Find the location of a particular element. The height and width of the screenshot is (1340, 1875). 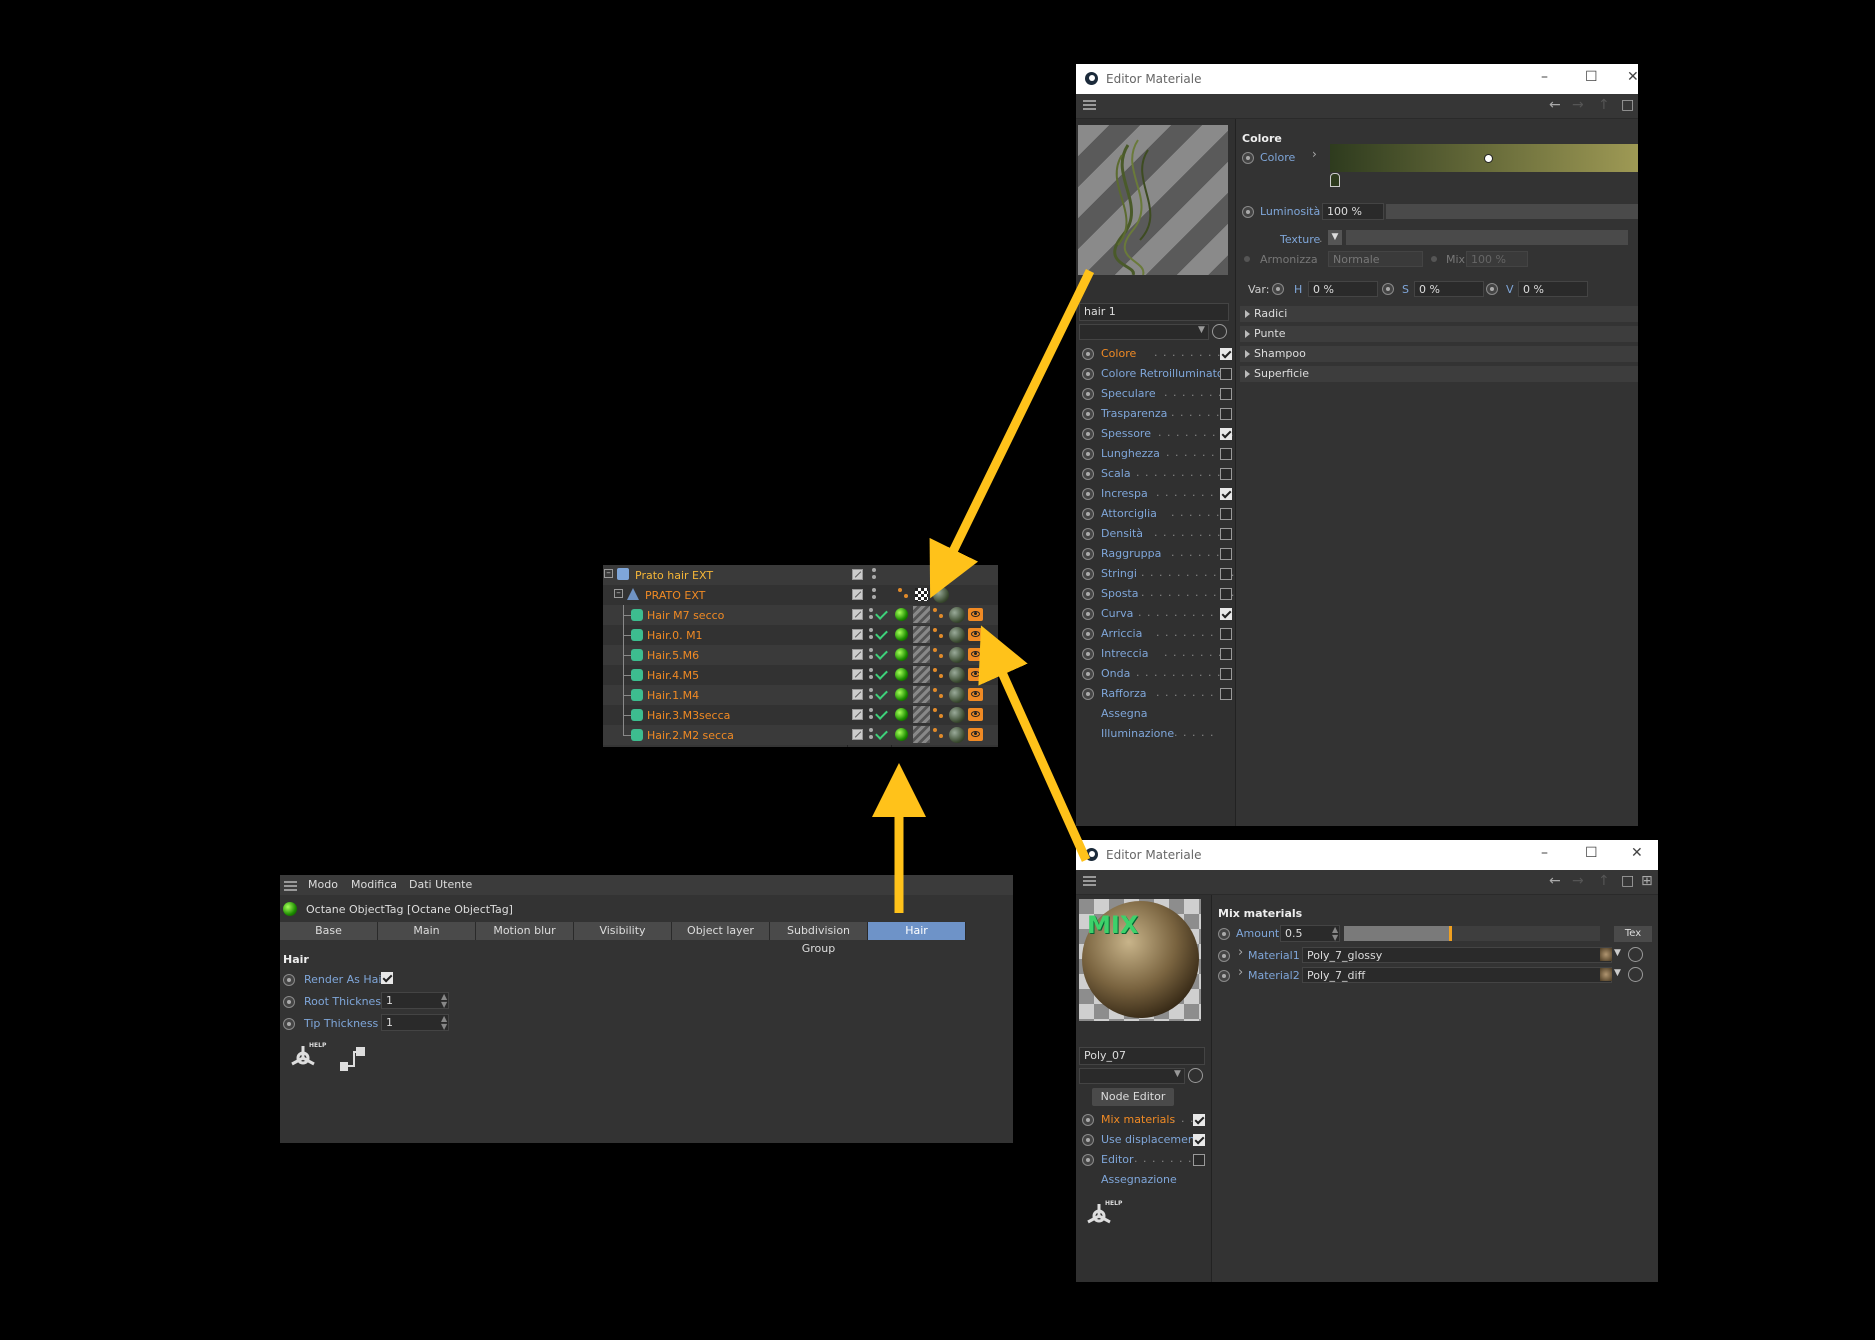

render-as-hair-checkbox is located at coordinates (387, 978).